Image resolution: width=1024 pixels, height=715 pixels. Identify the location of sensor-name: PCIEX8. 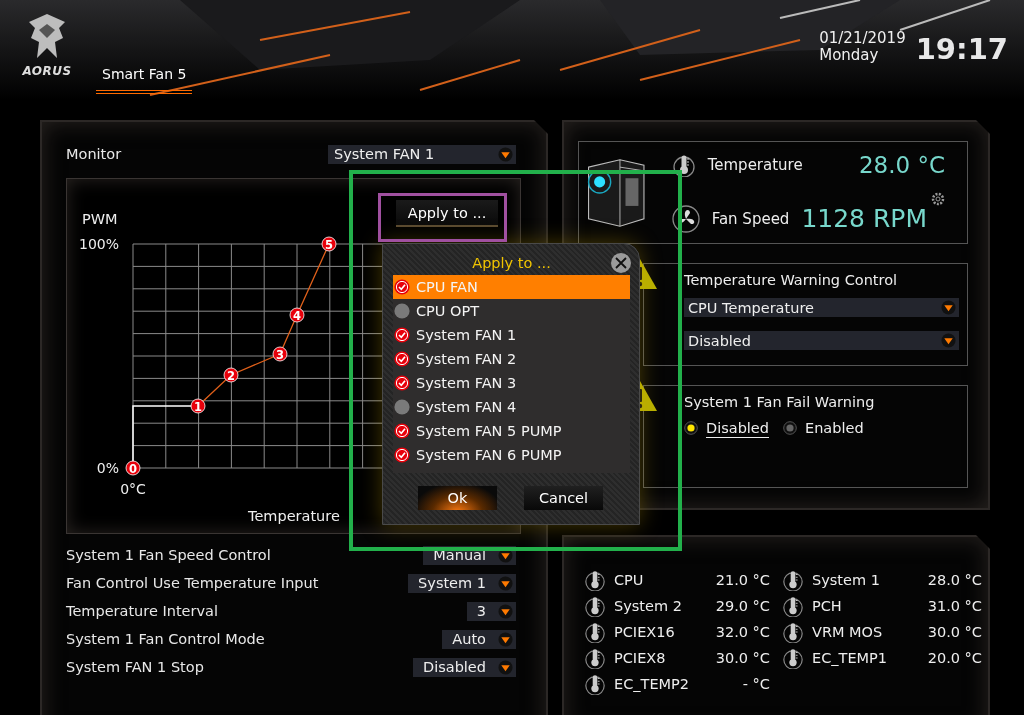
(640, 658).